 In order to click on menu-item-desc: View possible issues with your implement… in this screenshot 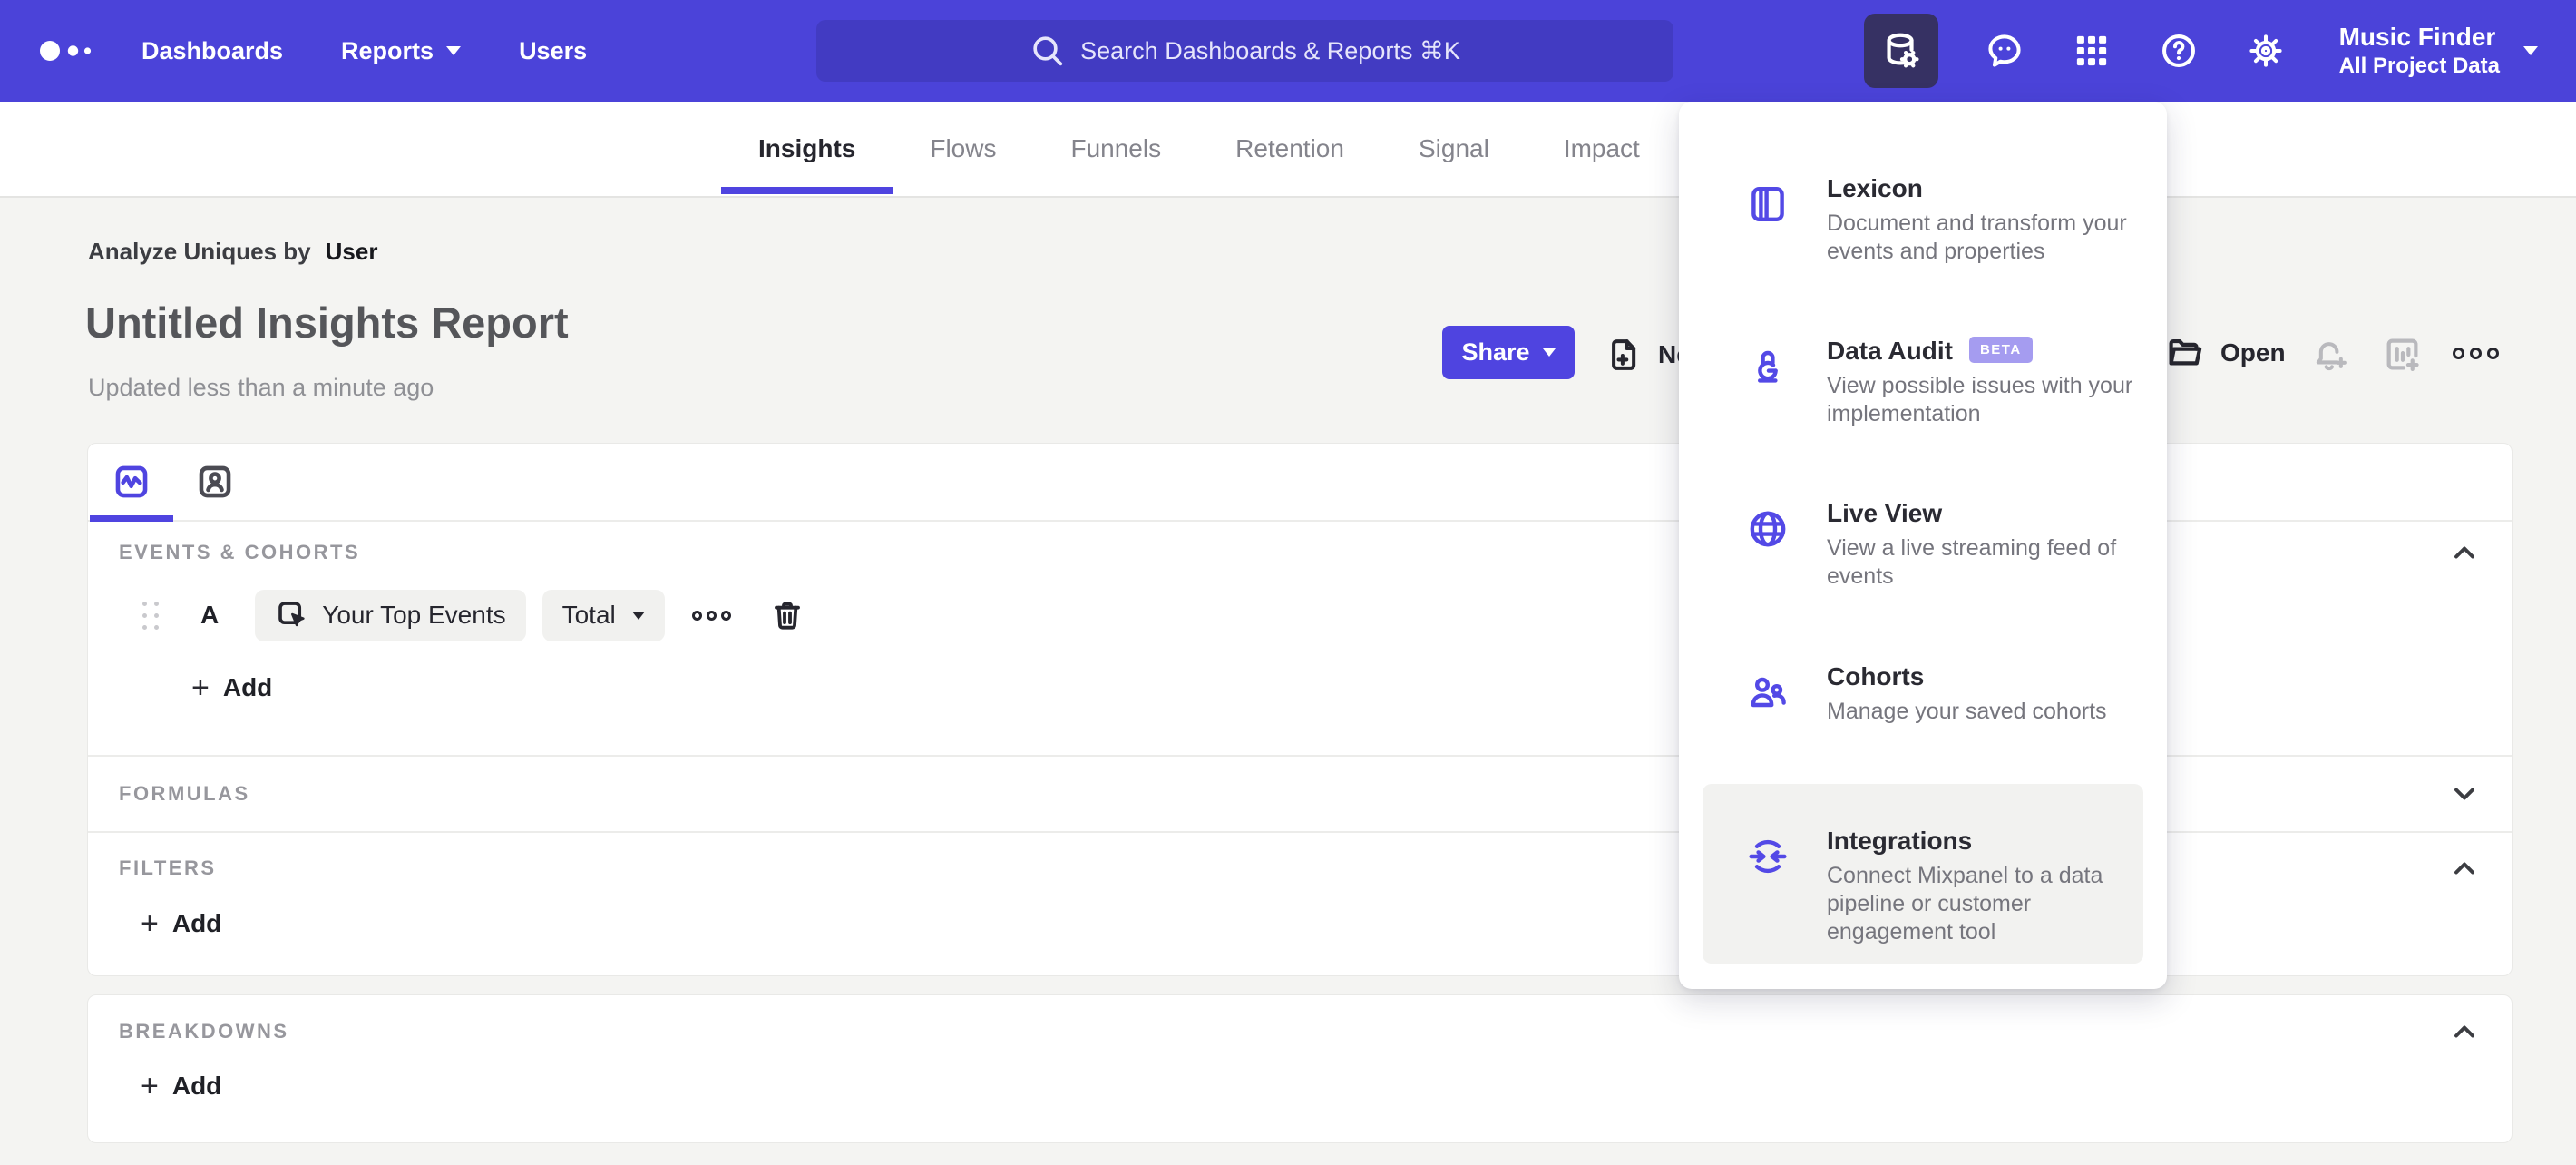, I will do `click(1980, 399)`.